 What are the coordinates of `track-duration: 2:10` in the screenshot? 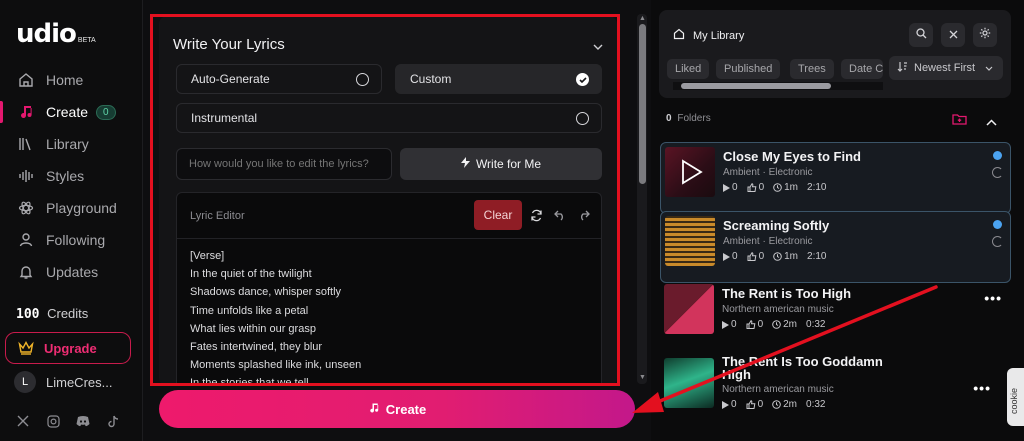 It's located at (817, 256).